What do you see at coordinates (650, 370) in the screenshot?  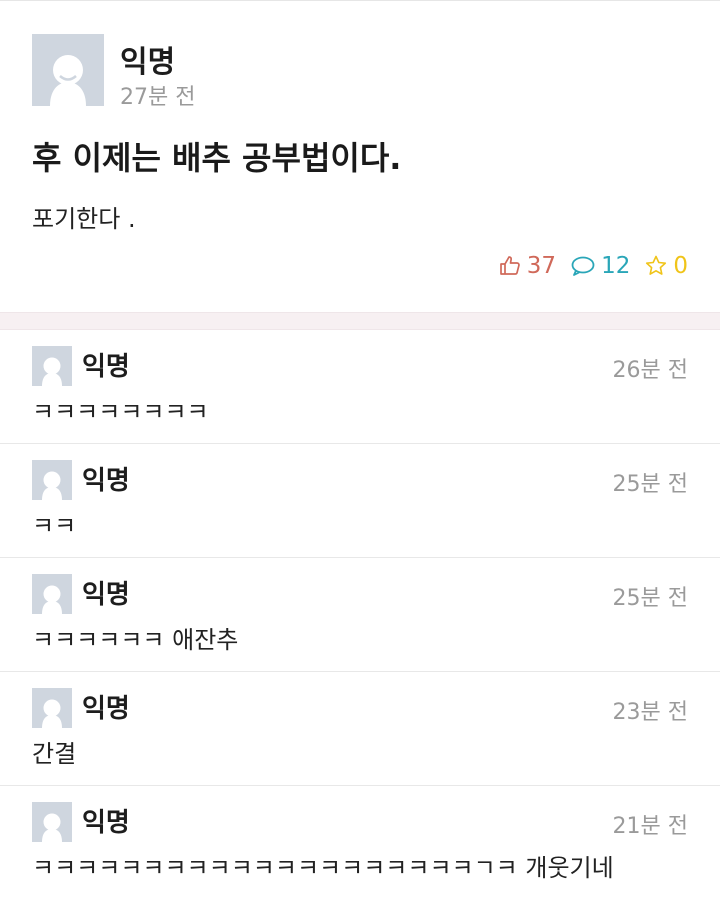 I see `comment-time: 26분 전` at bounding box center [650, 370].